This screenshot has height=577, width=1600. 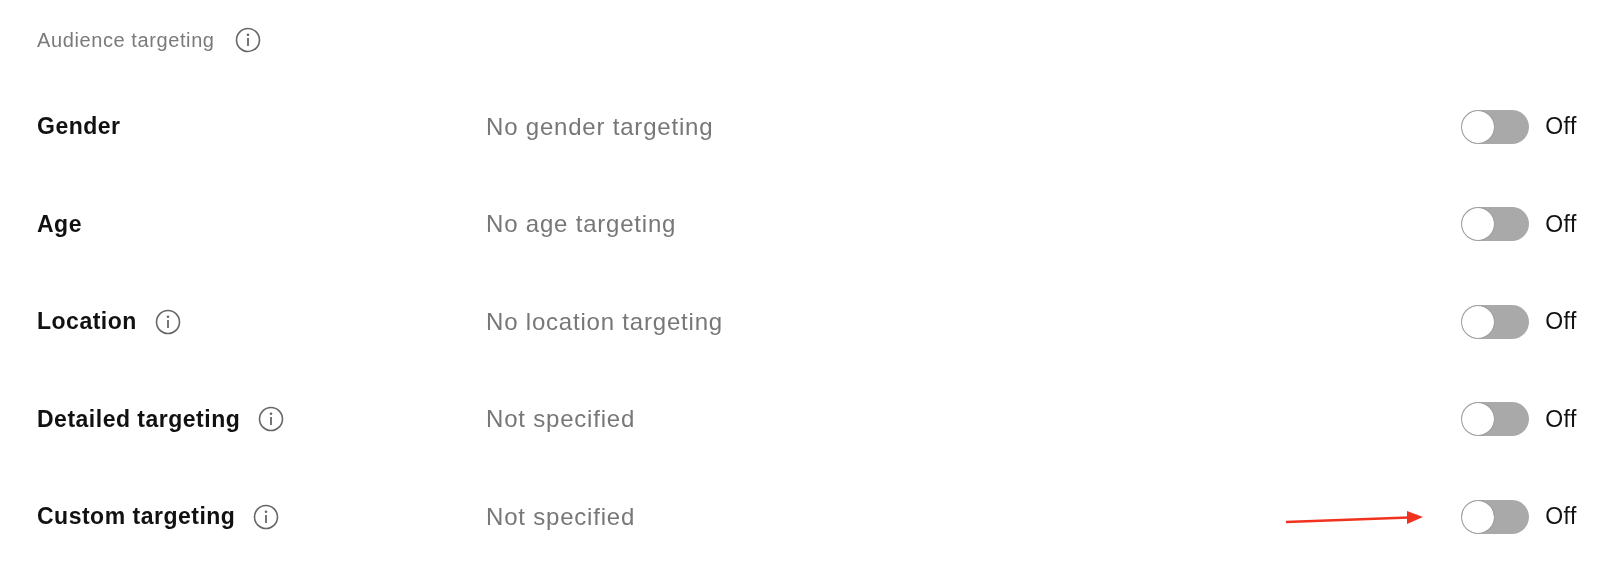 What do you see at coordinates (581, 224) in the screenshot?
I see `row-value: No age targeting` at bounding box center [581, 224].